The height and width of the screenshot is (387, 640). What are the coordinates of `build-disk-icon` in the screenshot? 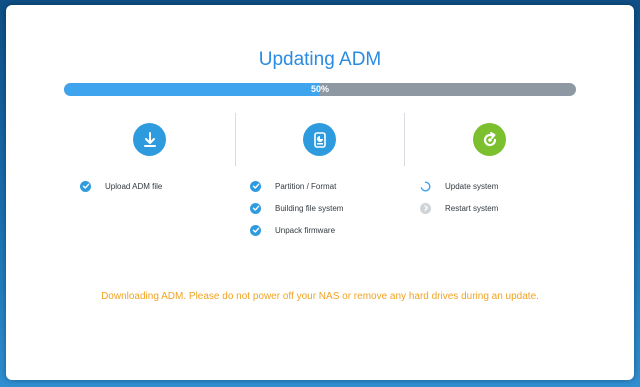 It's located at (319, 139).